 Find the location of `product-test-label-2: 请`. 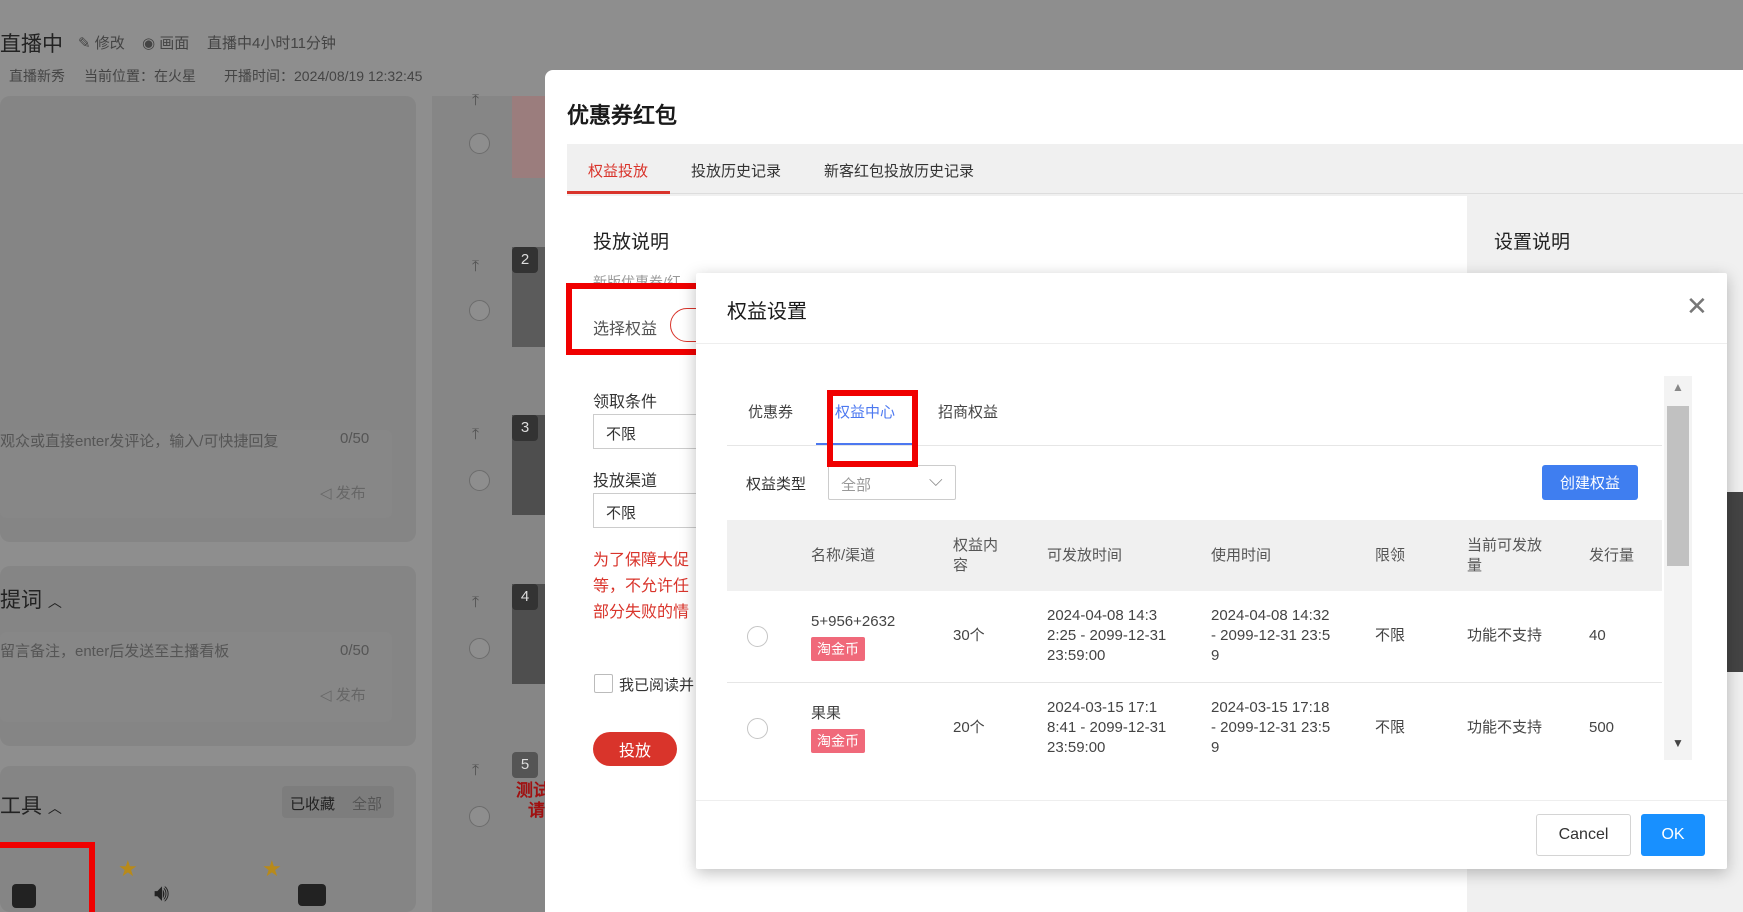

product-test-label-2: 请 is located at coordinates (536, 810).